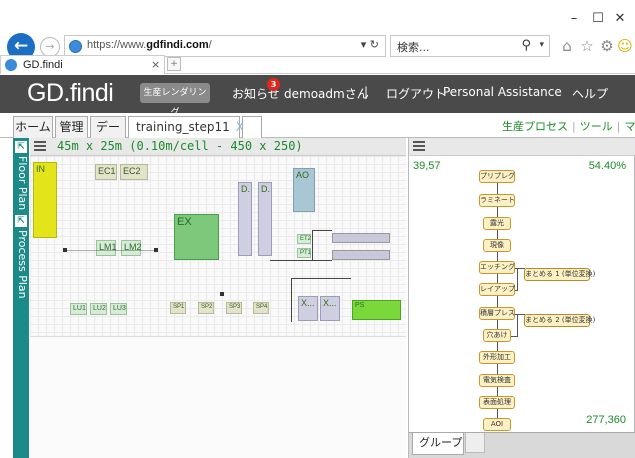 This screenshot has height=458, width=635. Describe the element at coordinates (376, 310) in the screenshot. I see `machine-ps: PS` at that location.